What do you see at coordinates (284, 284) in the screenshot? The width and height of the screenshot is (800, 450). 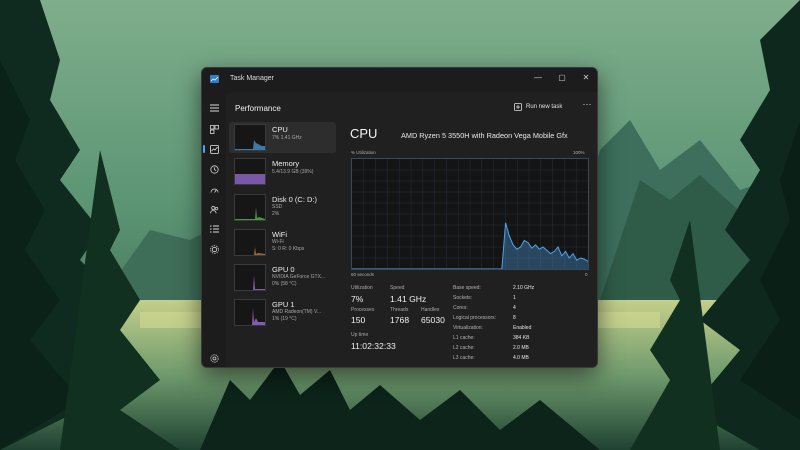 I see `device-detail-secondary: 0% (58 °C)` at bounding box center [284, 284].